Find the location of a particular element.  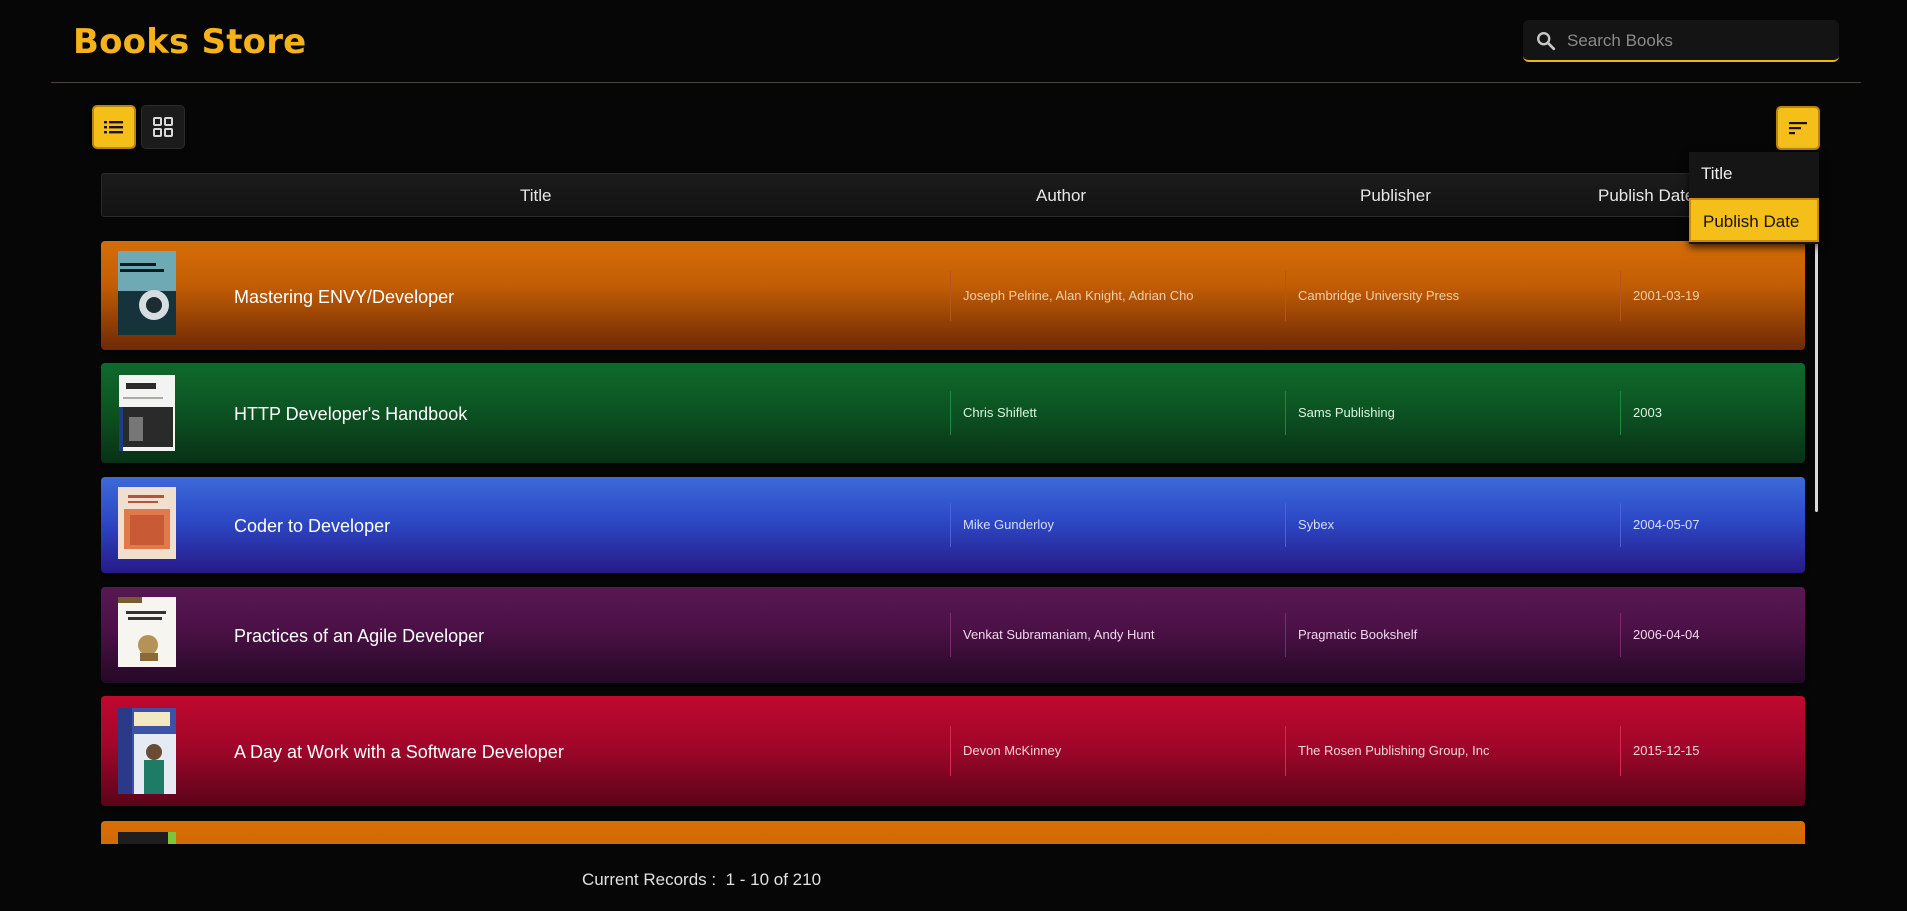

book-publisher: Sams Publishing is located at coordinates (1346, 412).